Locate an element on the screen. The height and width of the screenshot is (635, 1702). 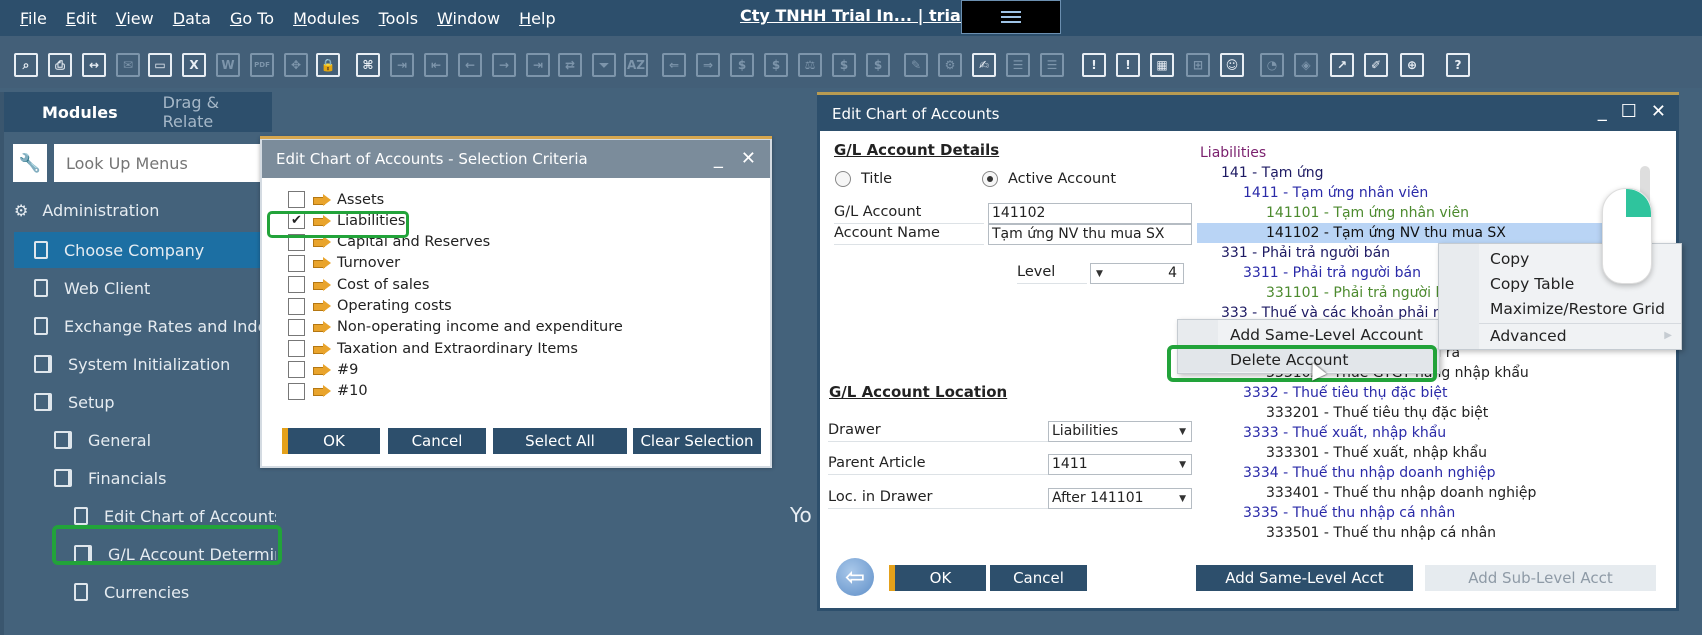
menu-file: File is located at coordinates (33, 18).